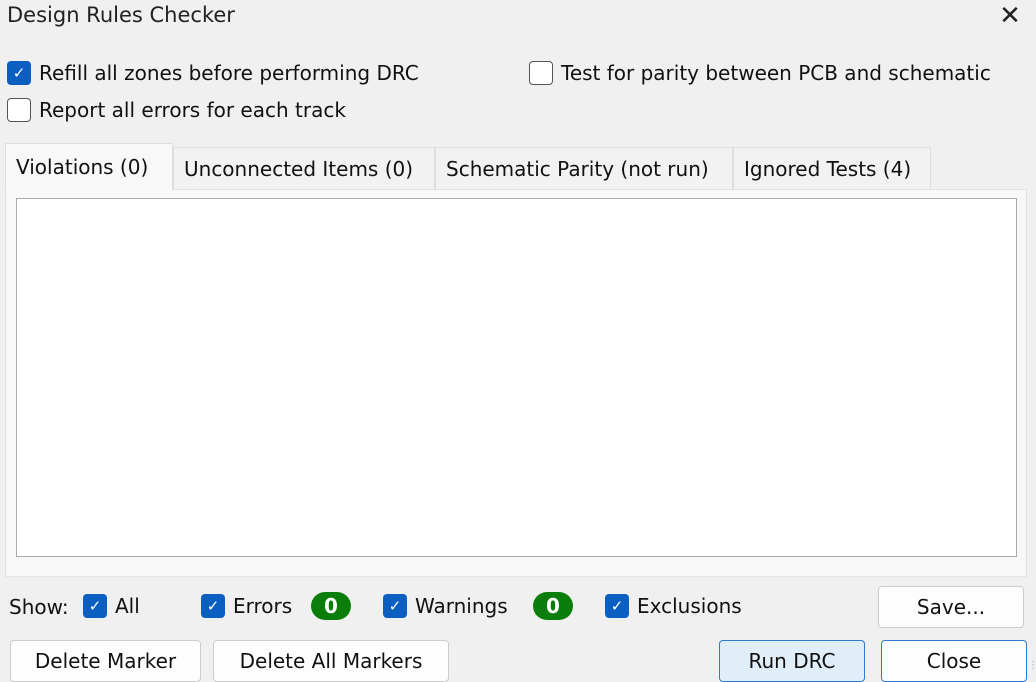 The image size is (1036, 682). I want to click on show-all-checkbox: ✓ All, so click(111, 606).